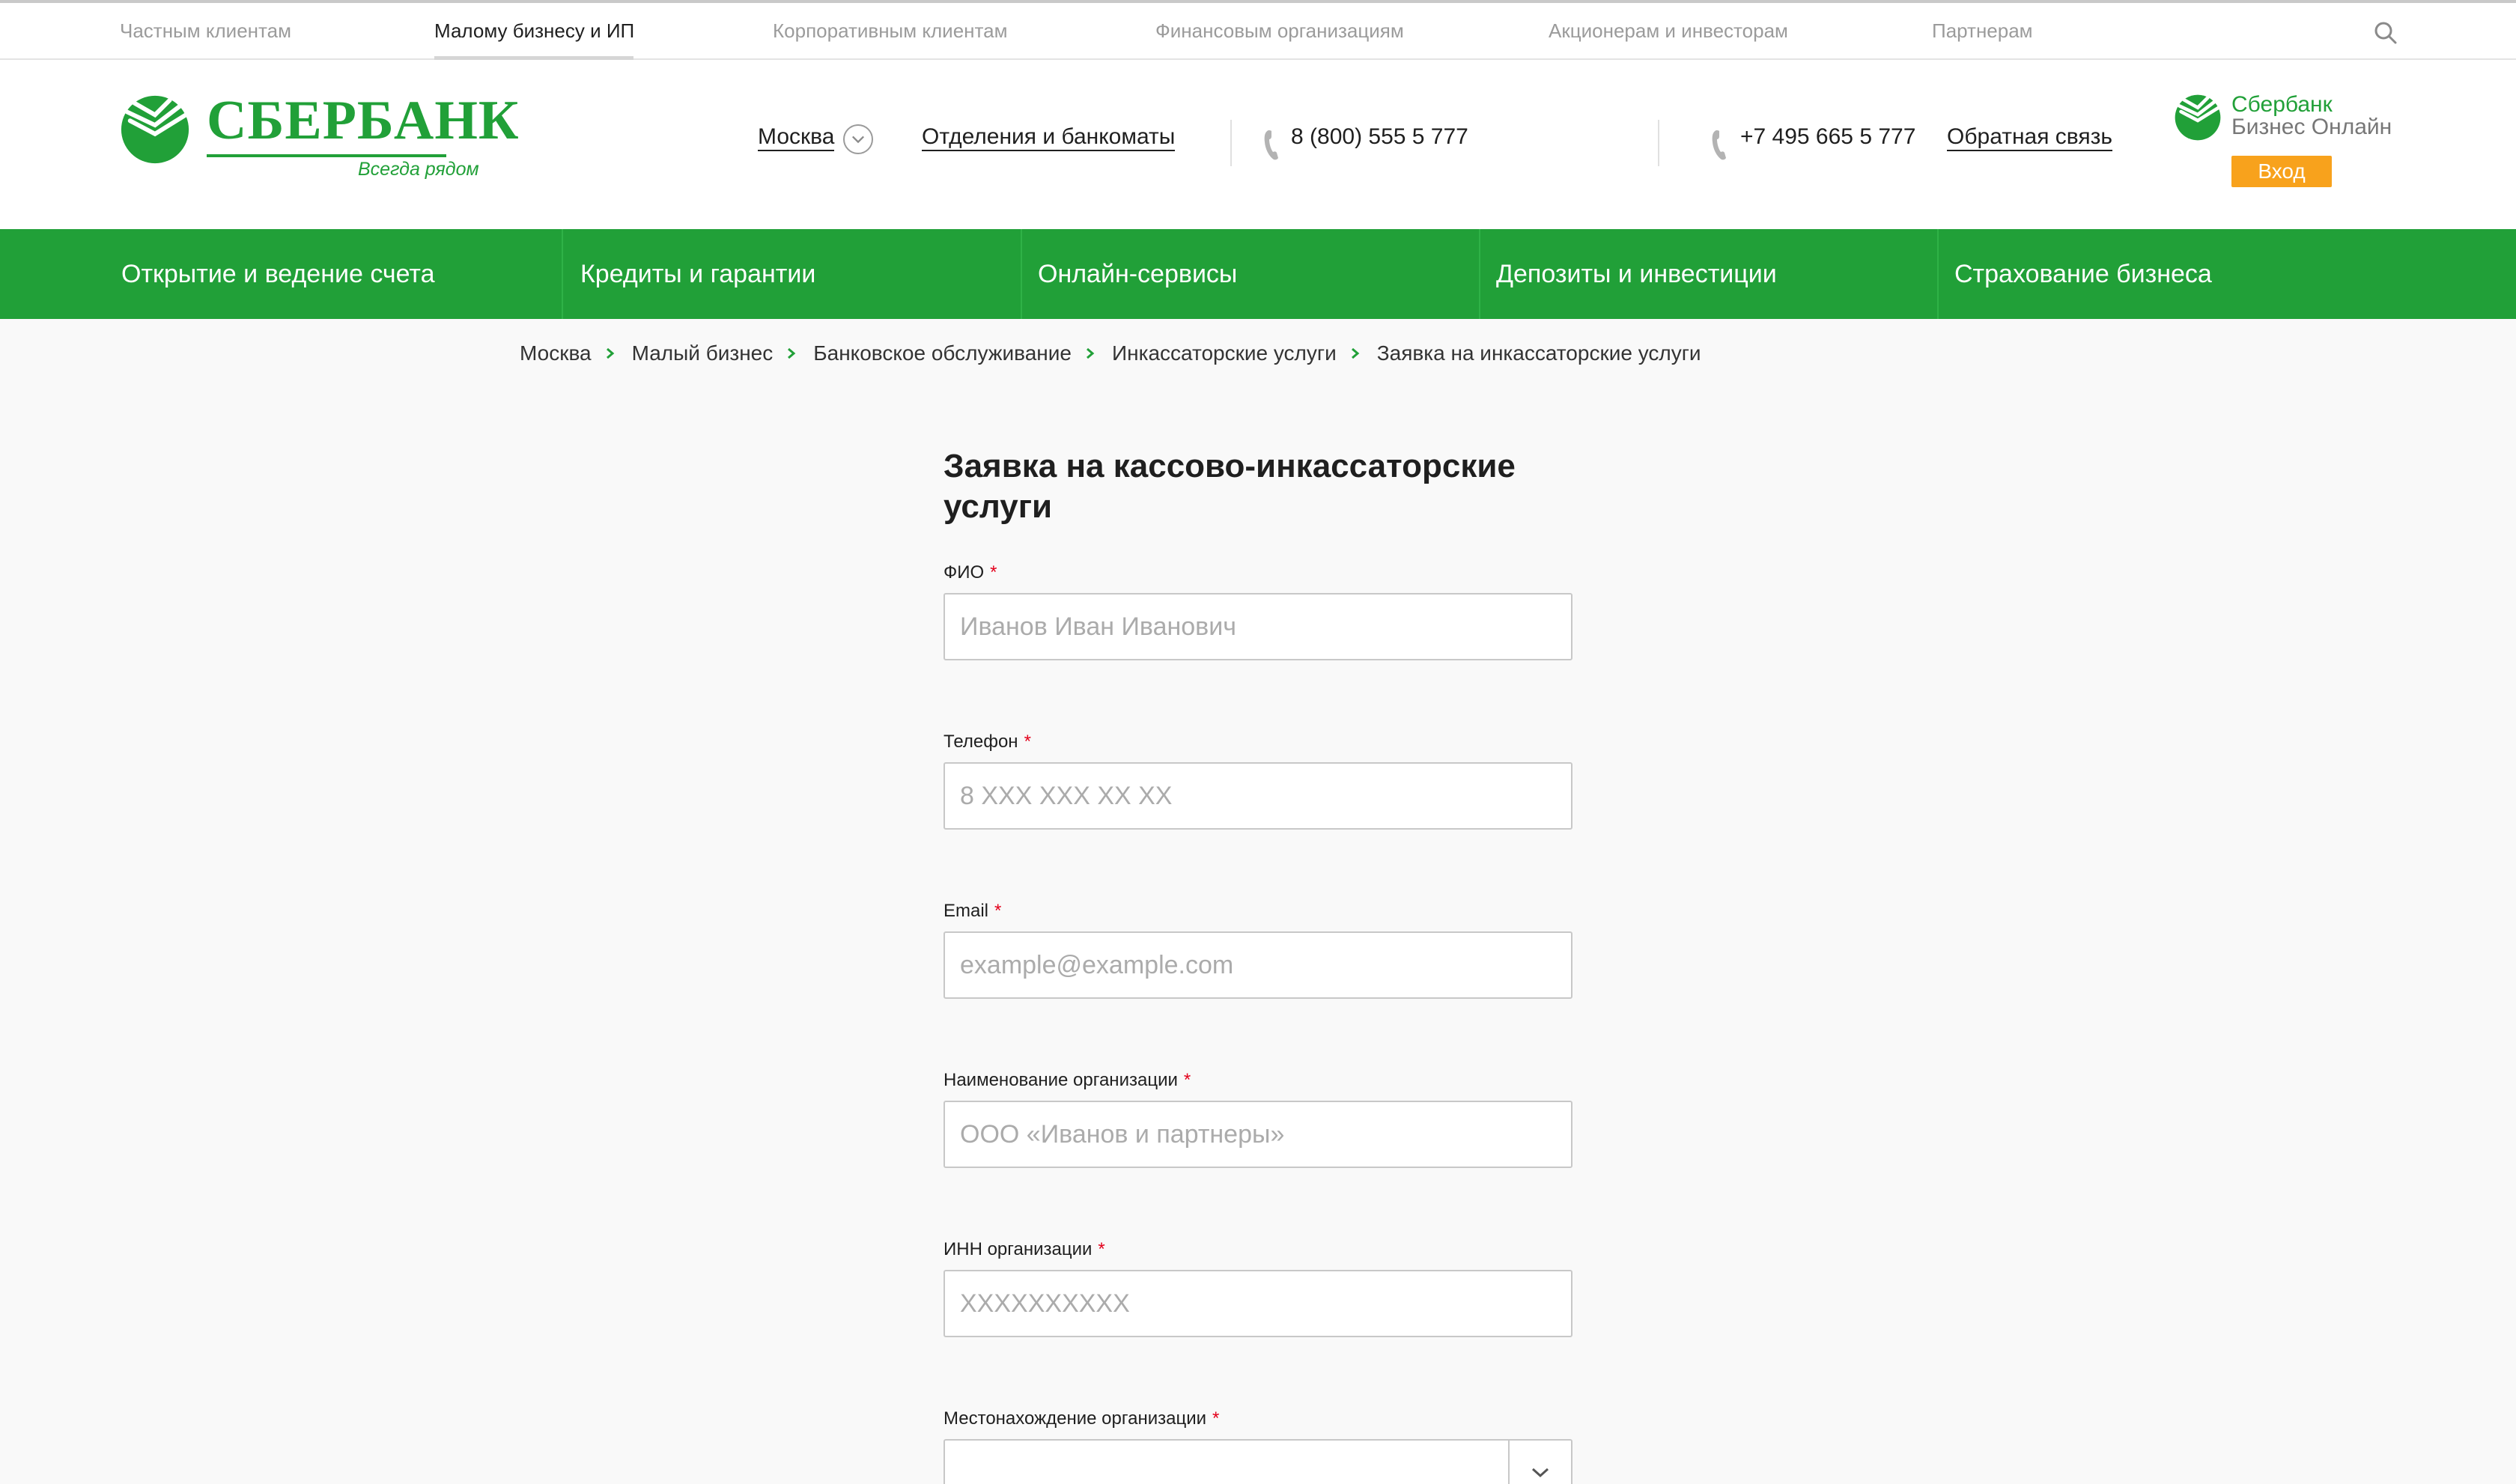 This screenshot has width=2516, height=1484. Describe the element at coordinates (2282, 104) in the screenshot. I see `business-online-title: Сбербанк` at that location.